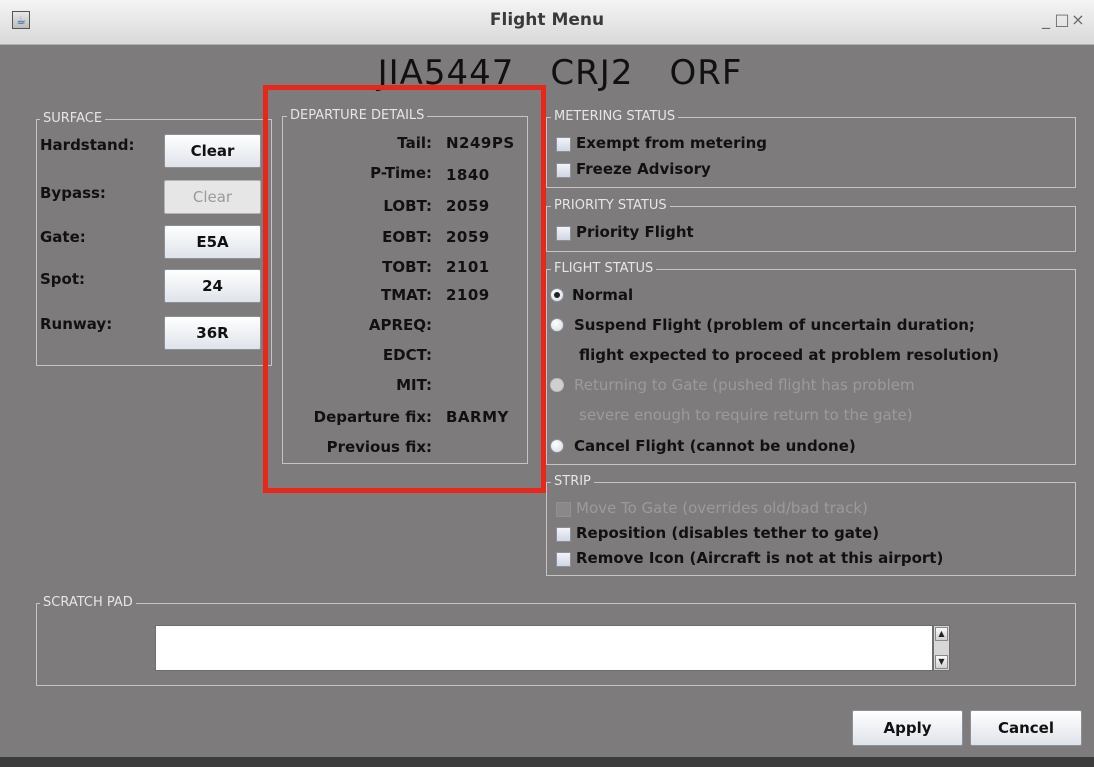 The image size is (1094, 767). Describe the element at coordinates (212, 197) in the screenshot. I see `bypass-clear-button: Clear` at that location.